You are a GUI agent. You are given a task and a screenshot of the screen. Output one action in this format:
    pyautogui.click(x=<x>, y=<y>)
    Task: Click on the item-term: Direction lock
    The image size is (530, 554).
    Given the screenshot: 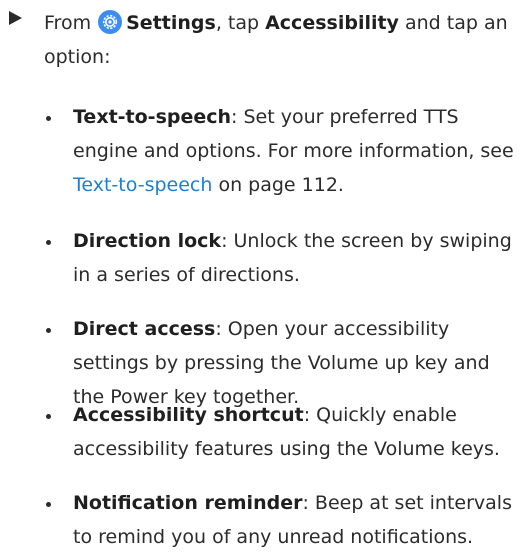 What is the action you would take?
    pyautogui.click(x=147, y=241)
    